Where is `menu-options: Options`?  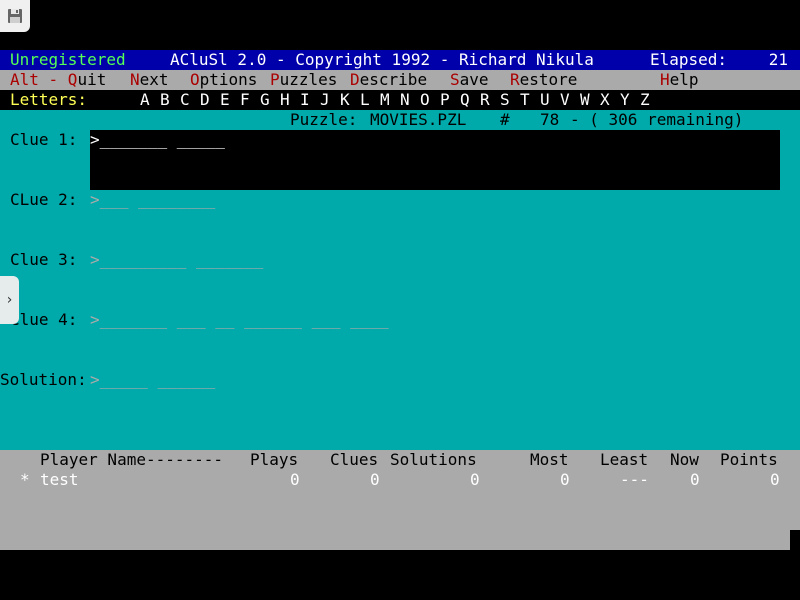
menu-options: Options is located at coordinates (223, 80).